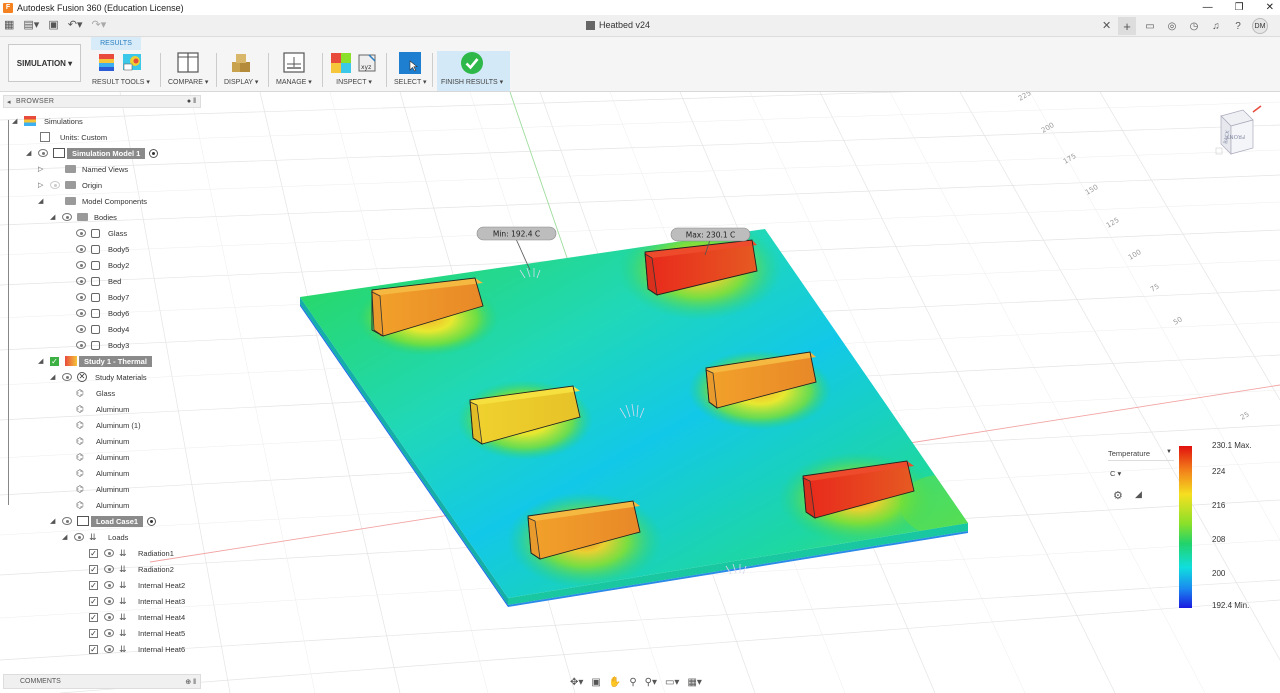  What do you see at coordinates (47, 121) in the screenshot?
I see `tree-item-simulations: ◢ Simulations` at bounding box center [47, 121].